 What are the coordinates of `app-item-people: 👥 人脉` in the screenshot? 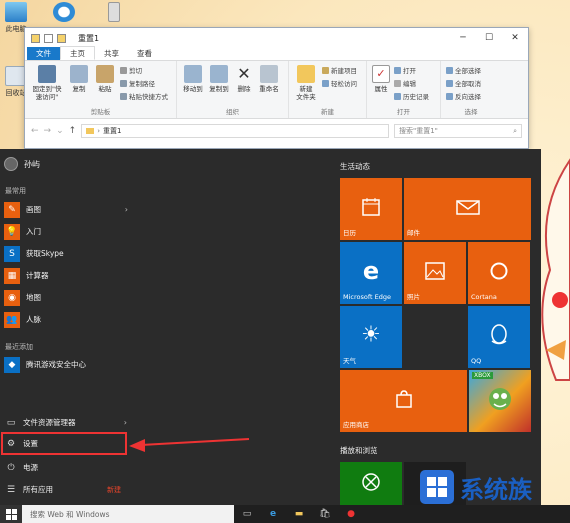 It's located at (66, 319).